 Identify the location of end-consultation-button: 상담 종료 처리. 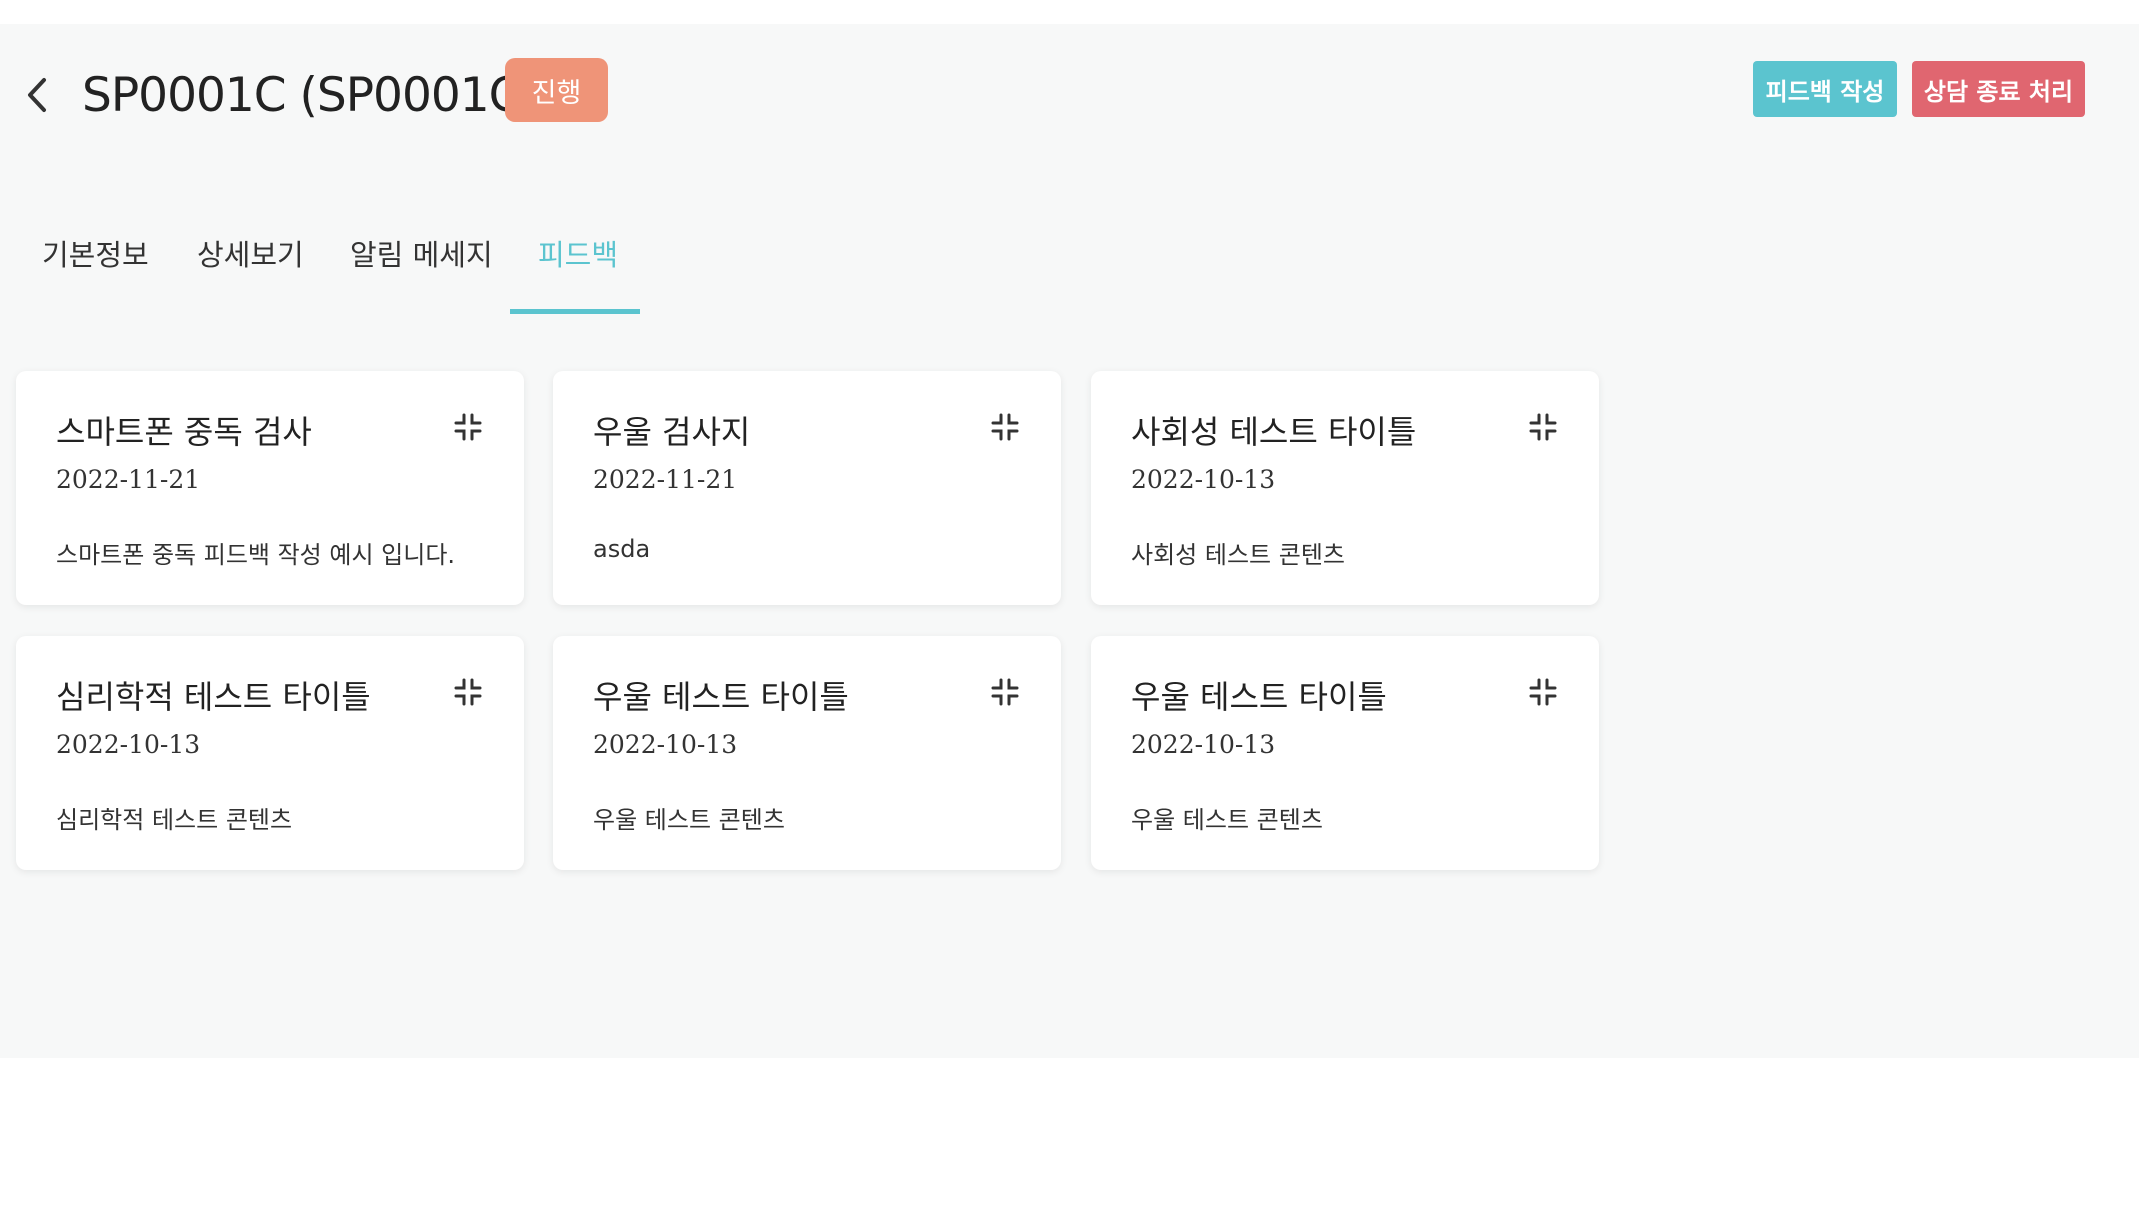
(1998, 89).